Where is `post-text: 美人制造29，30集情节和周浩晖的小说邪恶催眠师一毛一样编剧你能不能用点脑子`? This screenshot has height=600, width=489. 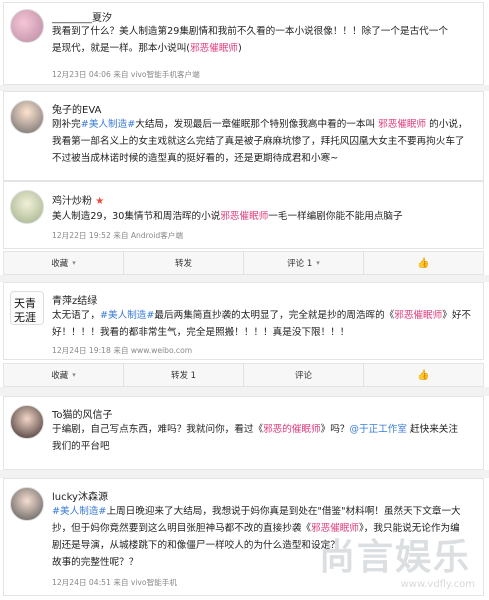
post-text: 美人制造29，30集情节和周浩晖的小说邪恶催眠师一毛一样编剧你能不能用点脑子 is located at coordinates (263, 216).